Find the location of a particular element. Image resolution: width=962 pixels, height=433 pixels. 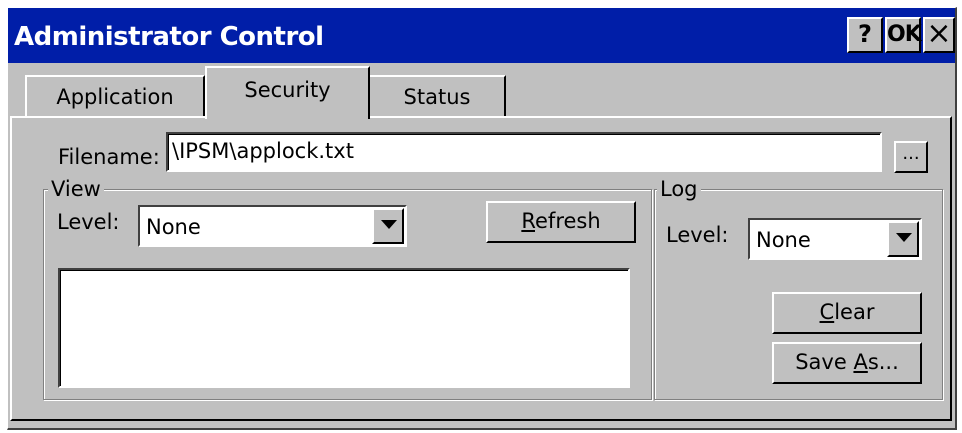

tab-status: Status is located at coordinates (437, 96).